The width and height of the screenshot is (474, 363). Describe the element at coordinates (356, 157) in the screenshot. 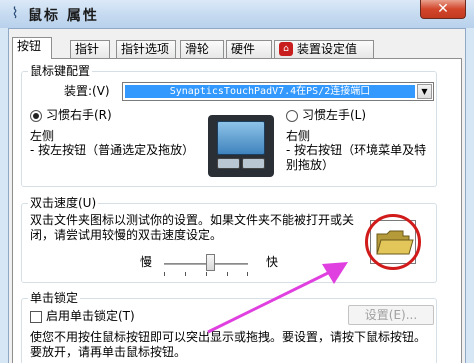

I see `right-side-desc: - 按右按钮（环境菜单及特别拖放）` at that location.